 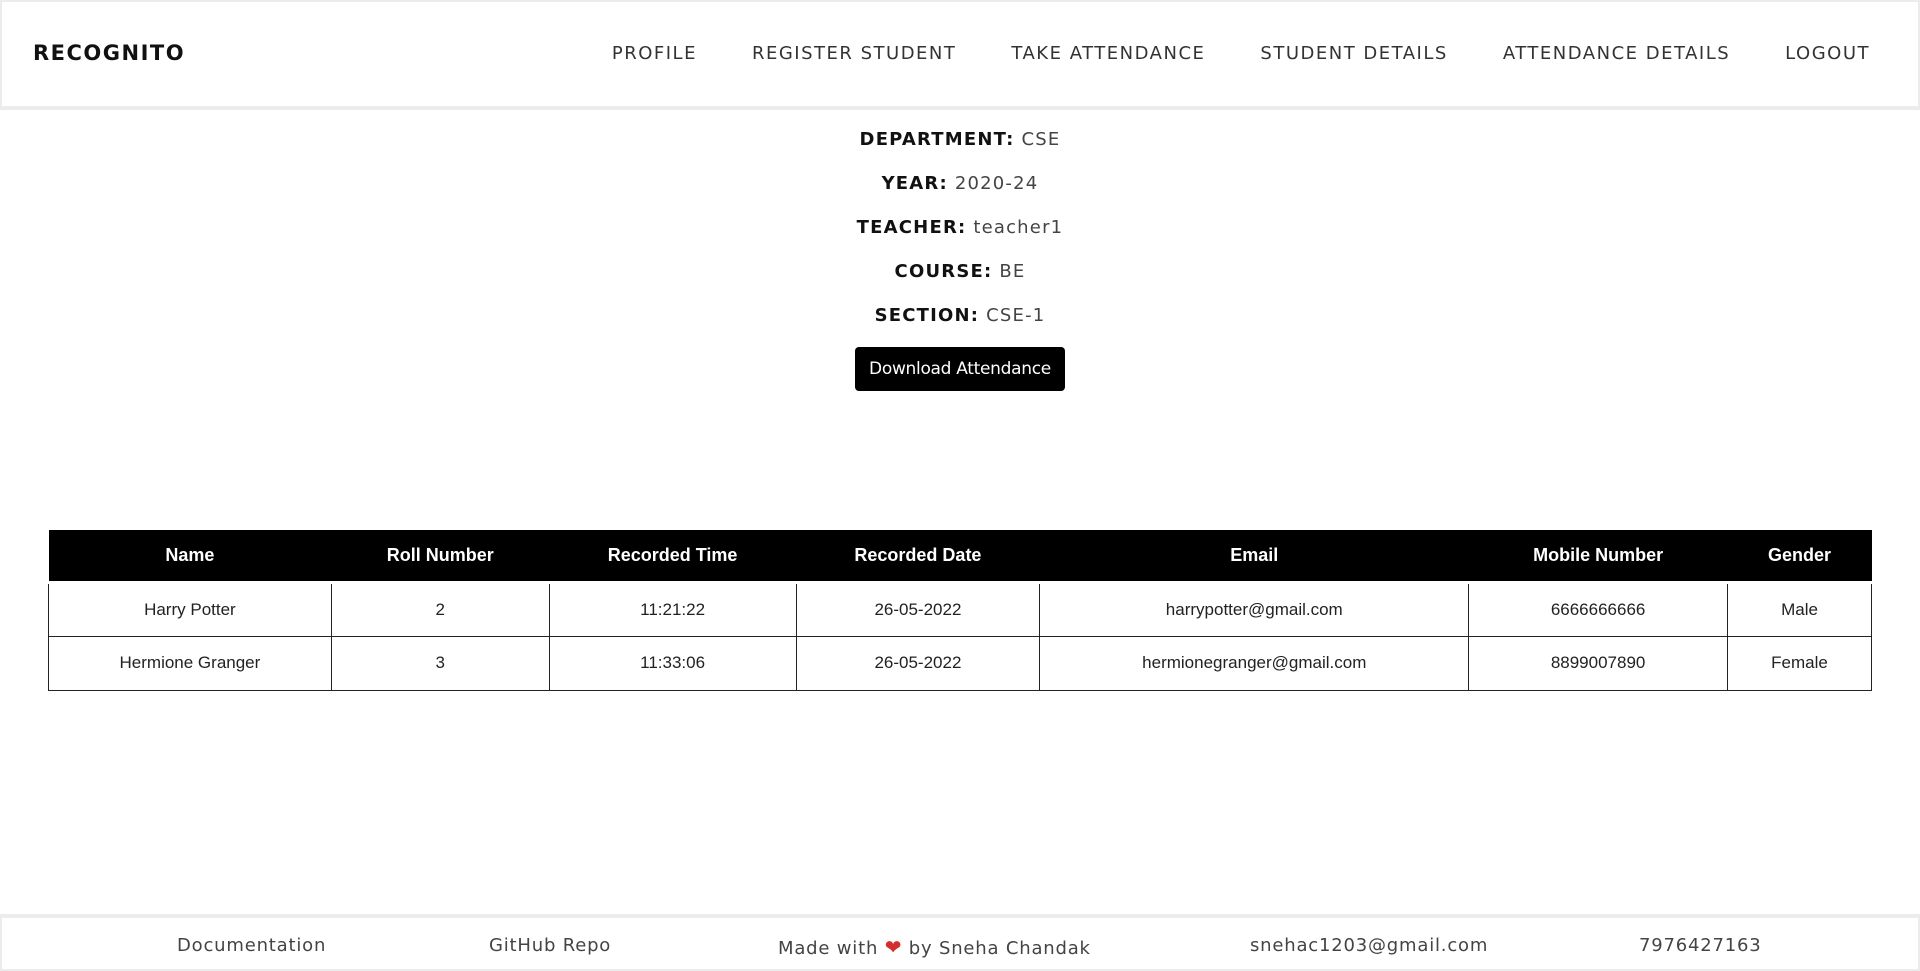 I want to click on cell-name: Harry Potter, so click(x=190, y=609).